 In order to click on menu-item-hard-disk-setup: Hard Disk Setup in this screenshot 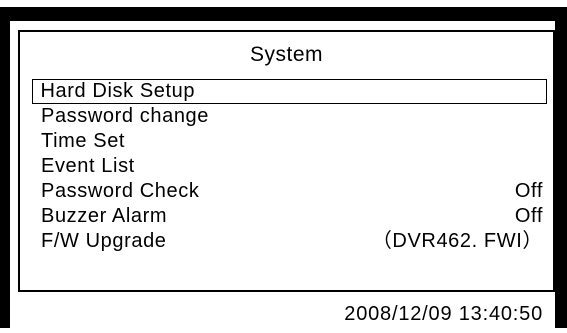, I will do `click(289, 91)`.